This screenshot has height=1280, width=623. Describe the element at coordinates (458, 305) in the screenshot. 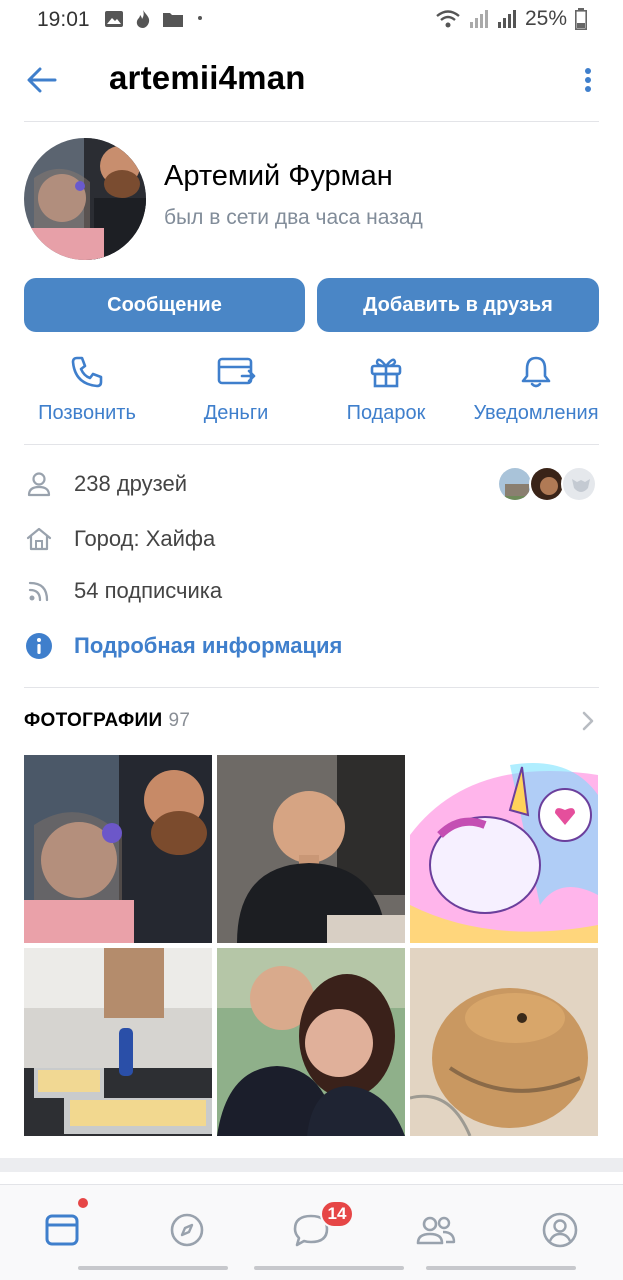

I see `add-friend-button: Добавить в друзья` at that location.